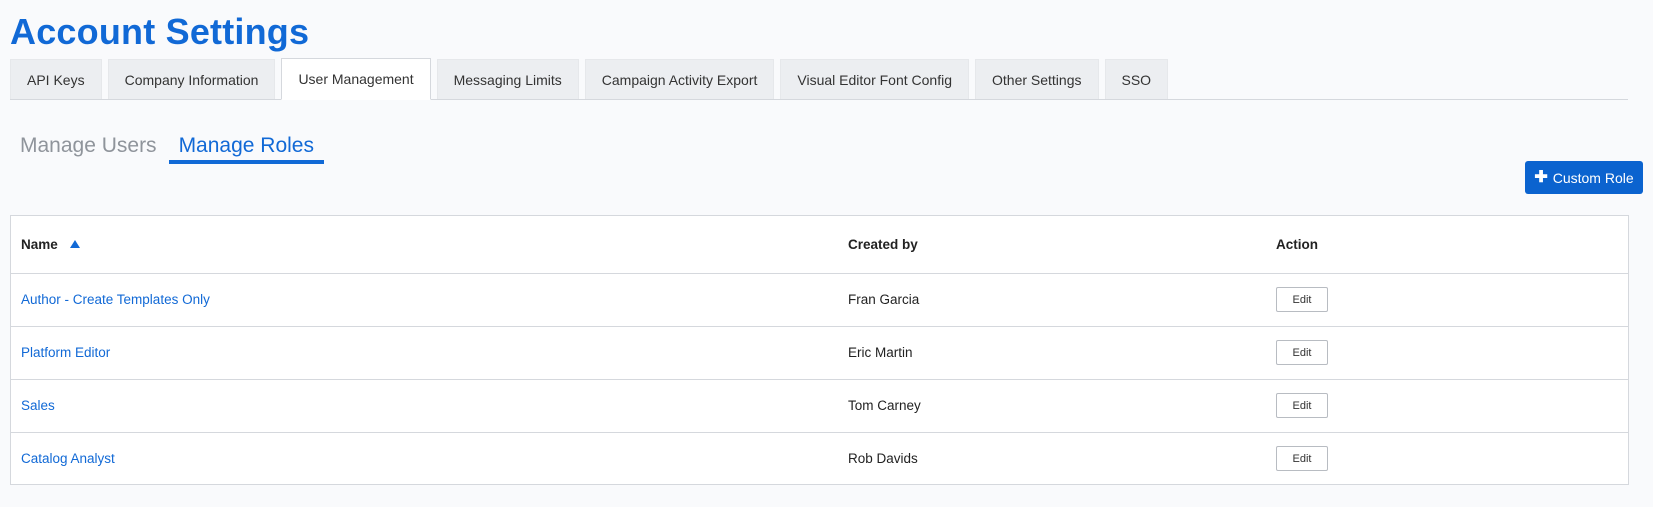  What do you see at coordinates (1136, 79) in the screenshot?
I see `tab-sso: SSO` at bounding box center [1136, 79].